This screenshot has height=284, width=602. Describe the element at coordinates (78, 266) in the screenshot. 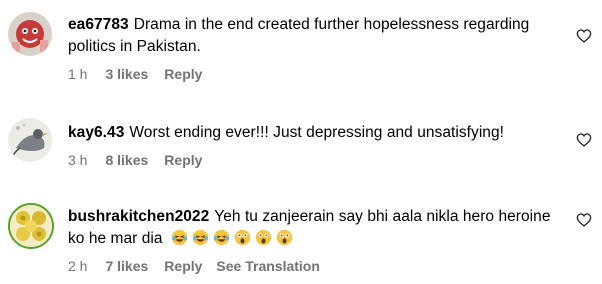

I see `comment-time: 2 h` at that location.